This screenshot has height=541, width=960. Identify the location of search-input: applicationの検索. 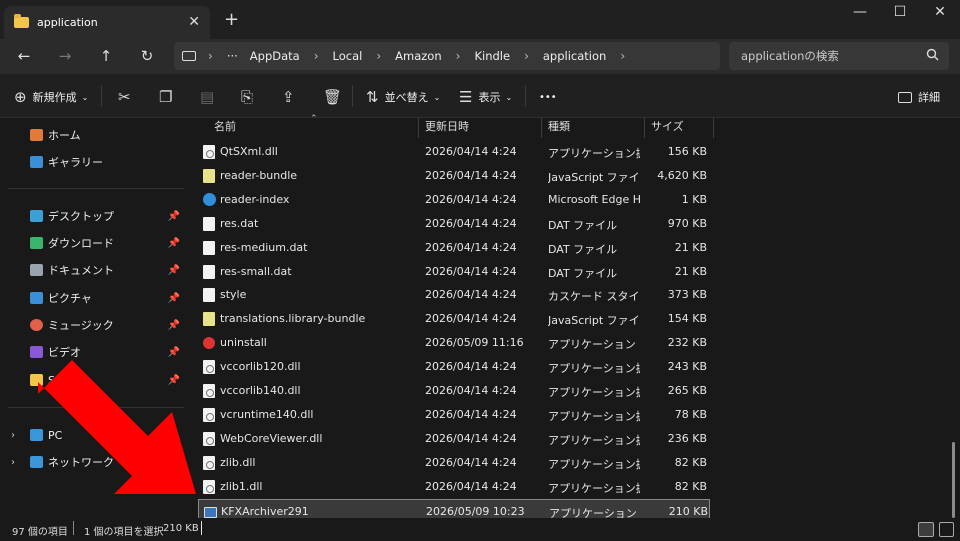
(839, 56).